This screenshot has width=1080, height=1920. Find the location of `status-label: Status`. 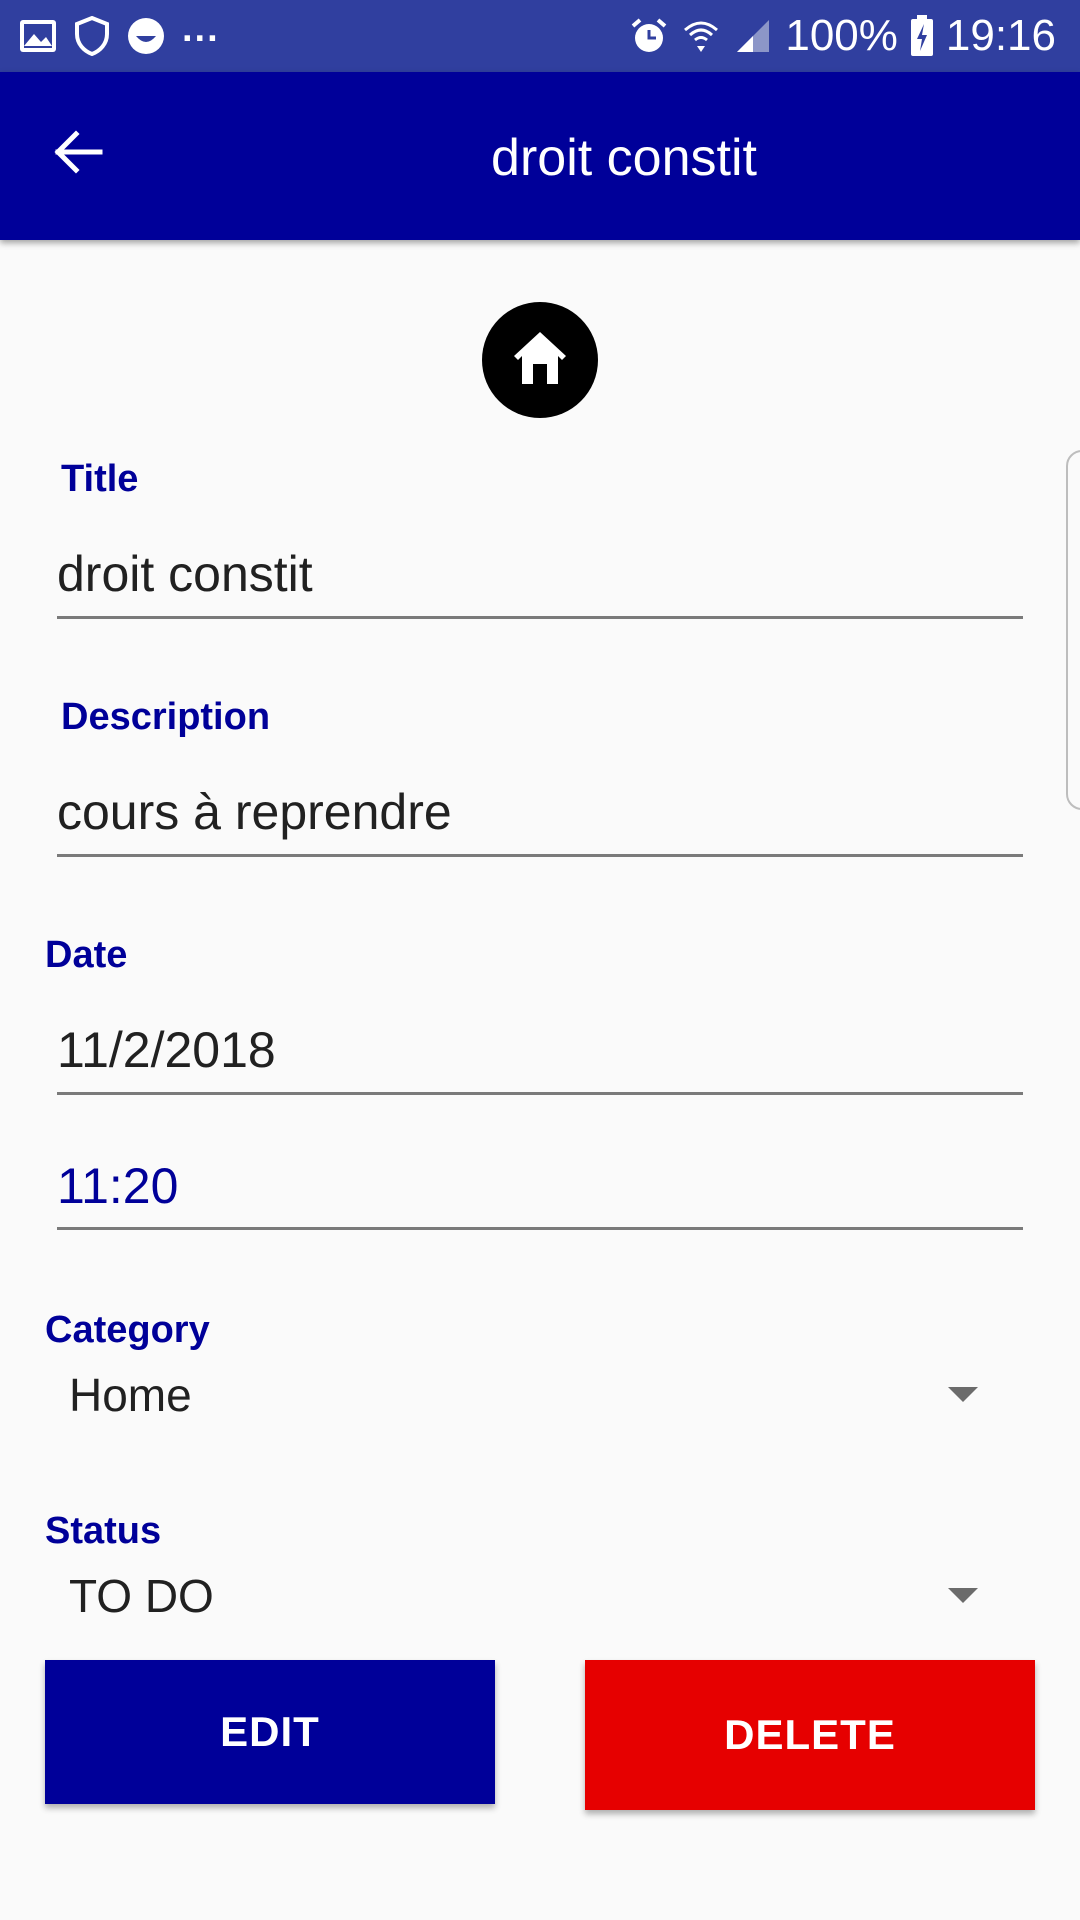

status-label: Status is located at coordinates (103, 1531).